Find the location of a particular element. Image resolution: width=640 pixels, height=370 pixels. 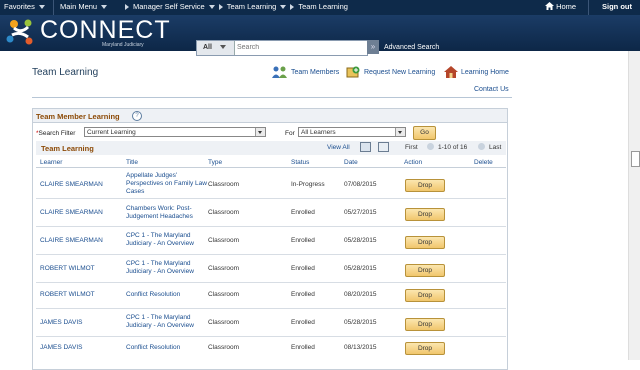

logo-icon is located at coordinates (19, 32).